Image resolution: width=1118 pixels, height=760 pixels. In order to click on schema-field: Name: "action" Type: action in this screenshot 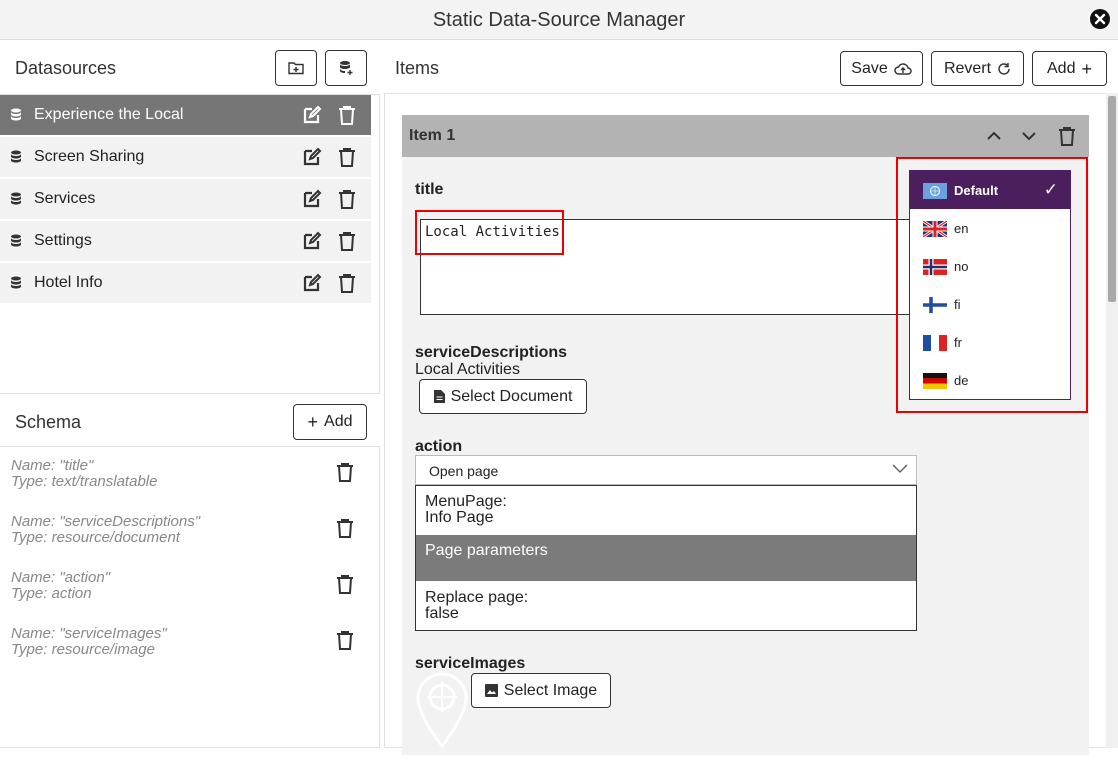, I will do `click(60, 586)`.